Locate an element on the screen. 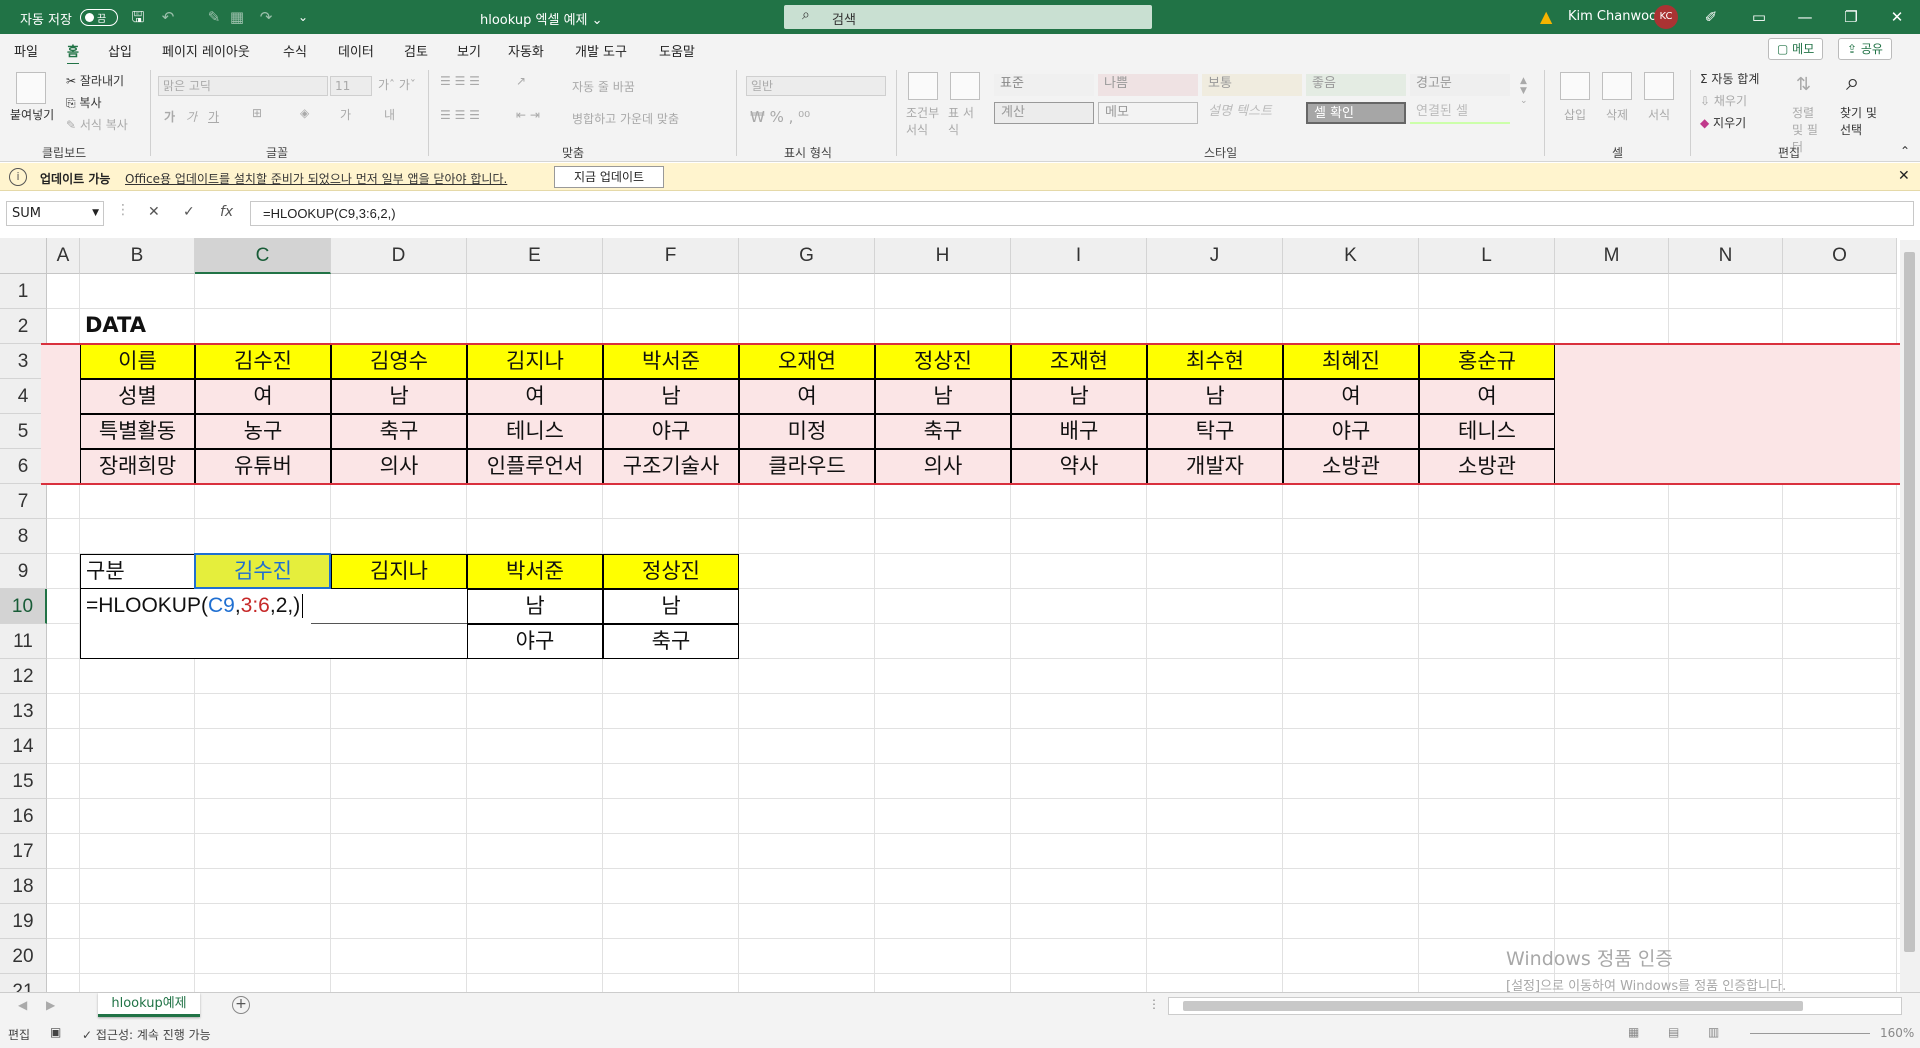  add-sheet-icon: + is located at coordinates (241, 1005).